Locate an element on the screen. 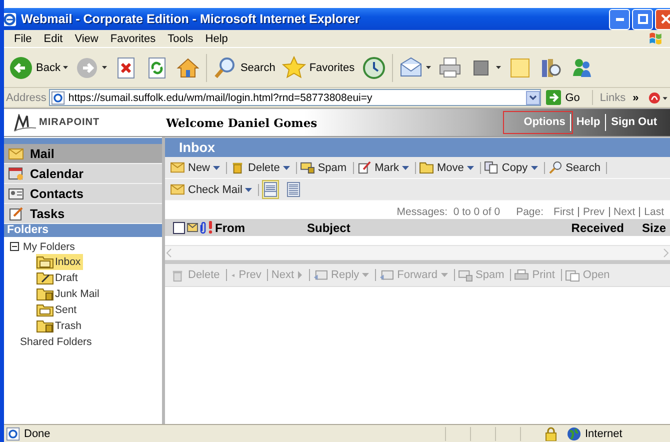 This screenshot has height=442, width=670. links-label: Links is located at coordinates (613, 98).